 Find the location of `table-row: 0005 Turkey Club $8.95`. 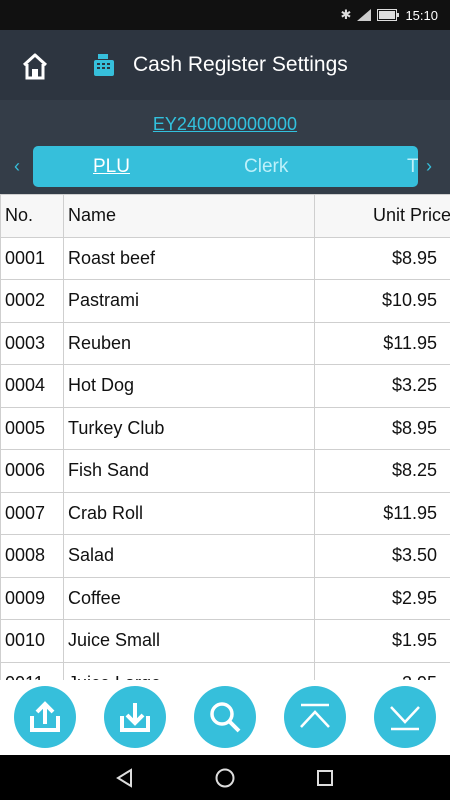

table-row: 0005 Turkey Club $8.95 is located at coordinates (225, 428).